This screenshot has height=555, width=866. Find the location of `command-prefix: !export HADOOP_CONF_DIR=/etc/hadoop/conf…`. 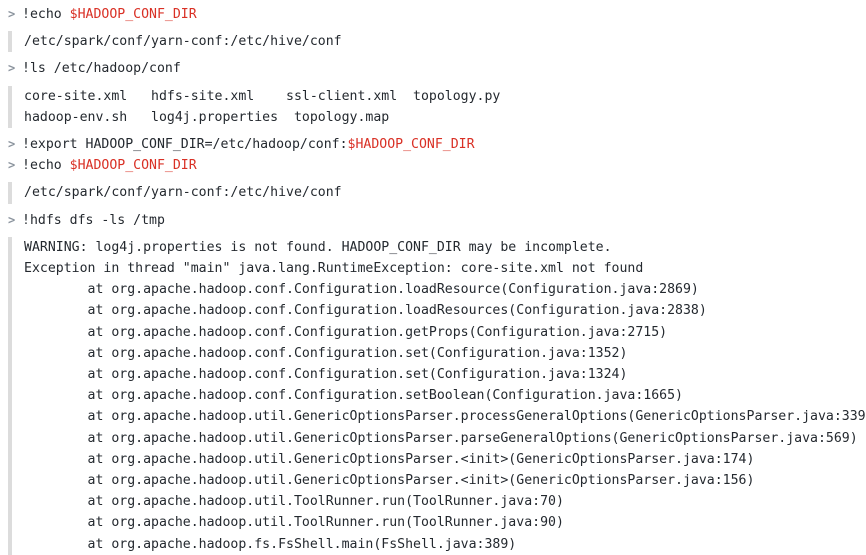

command-prefix: !export HADOOP_CONF_DIR=/etc/hadoop/conf… is located at coordinates (185, 145).